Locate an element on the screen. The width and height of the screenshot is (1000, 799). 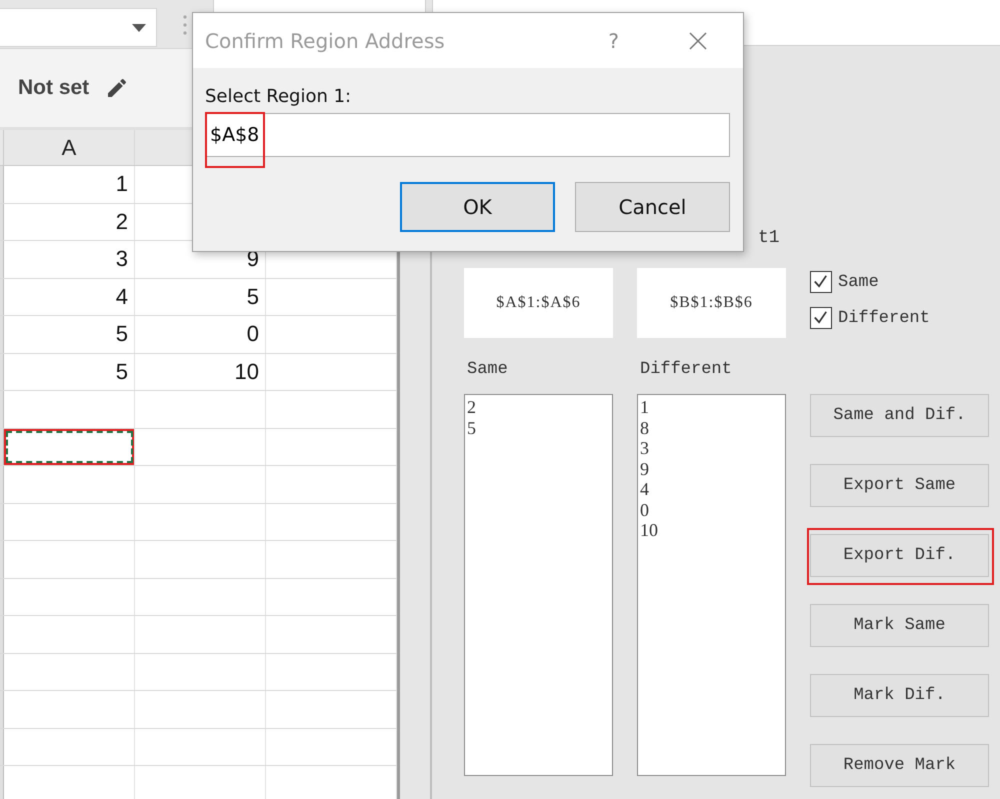
table-cell: 0 is located at coordinates (200, 334).